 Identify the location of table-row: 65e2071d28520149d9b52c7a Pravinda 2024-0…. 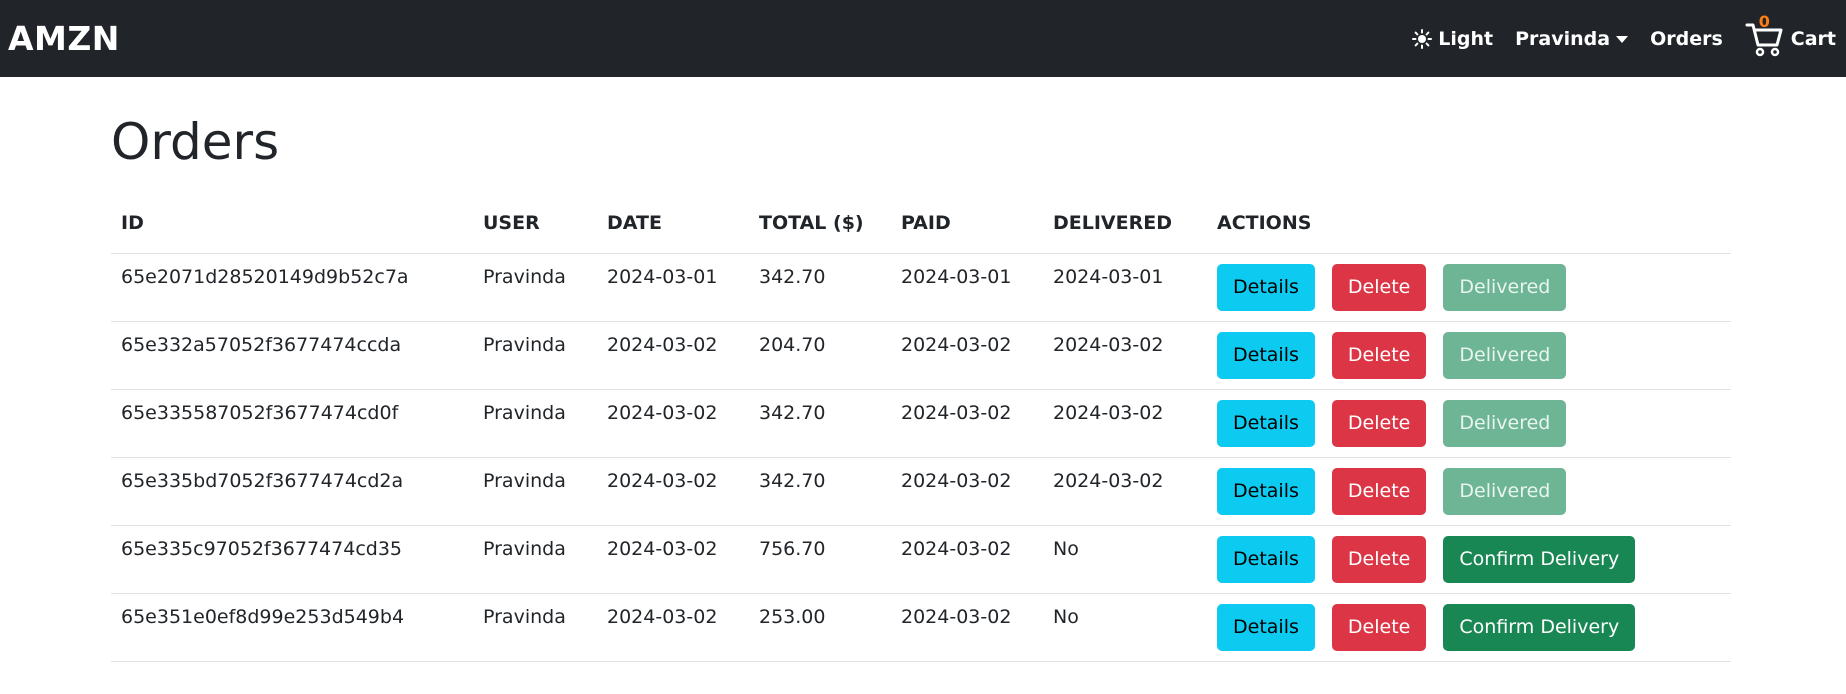
(921, 287).